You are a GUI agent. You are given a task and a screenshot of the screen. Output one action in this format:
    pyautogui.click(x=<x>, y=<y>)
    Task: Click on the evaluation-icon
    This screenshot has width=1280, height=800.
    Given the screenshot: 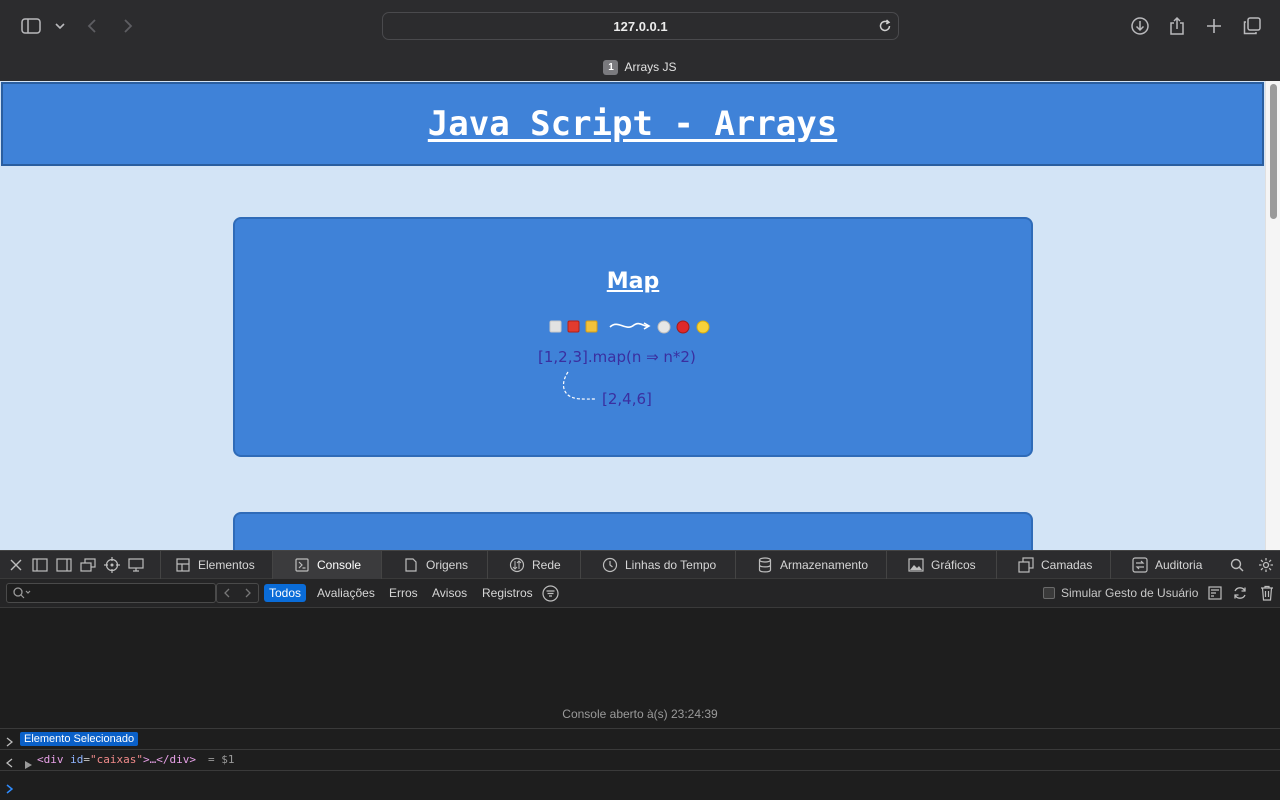 What is the action you would take?
    pyautogui.click(x=1215, y=593)
    